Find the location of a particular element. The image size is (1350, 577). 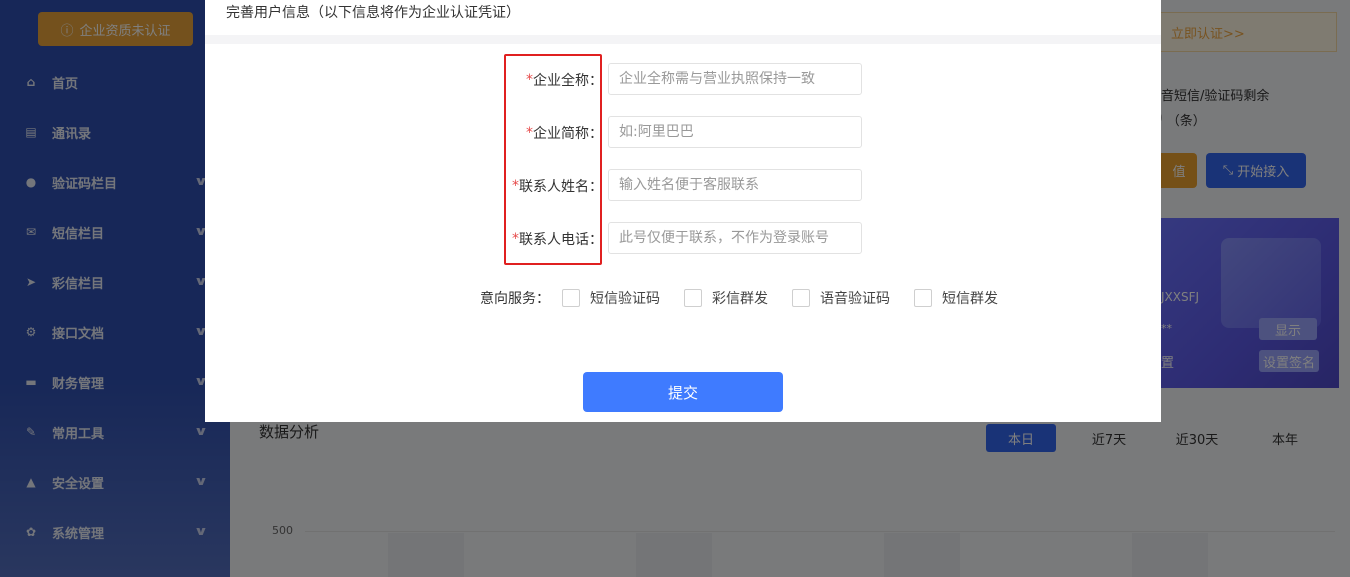

intent-services: 意向服务： 短信验证码 彩信群发 语音验证码 短信群发 is located at coordinates (749, 298).